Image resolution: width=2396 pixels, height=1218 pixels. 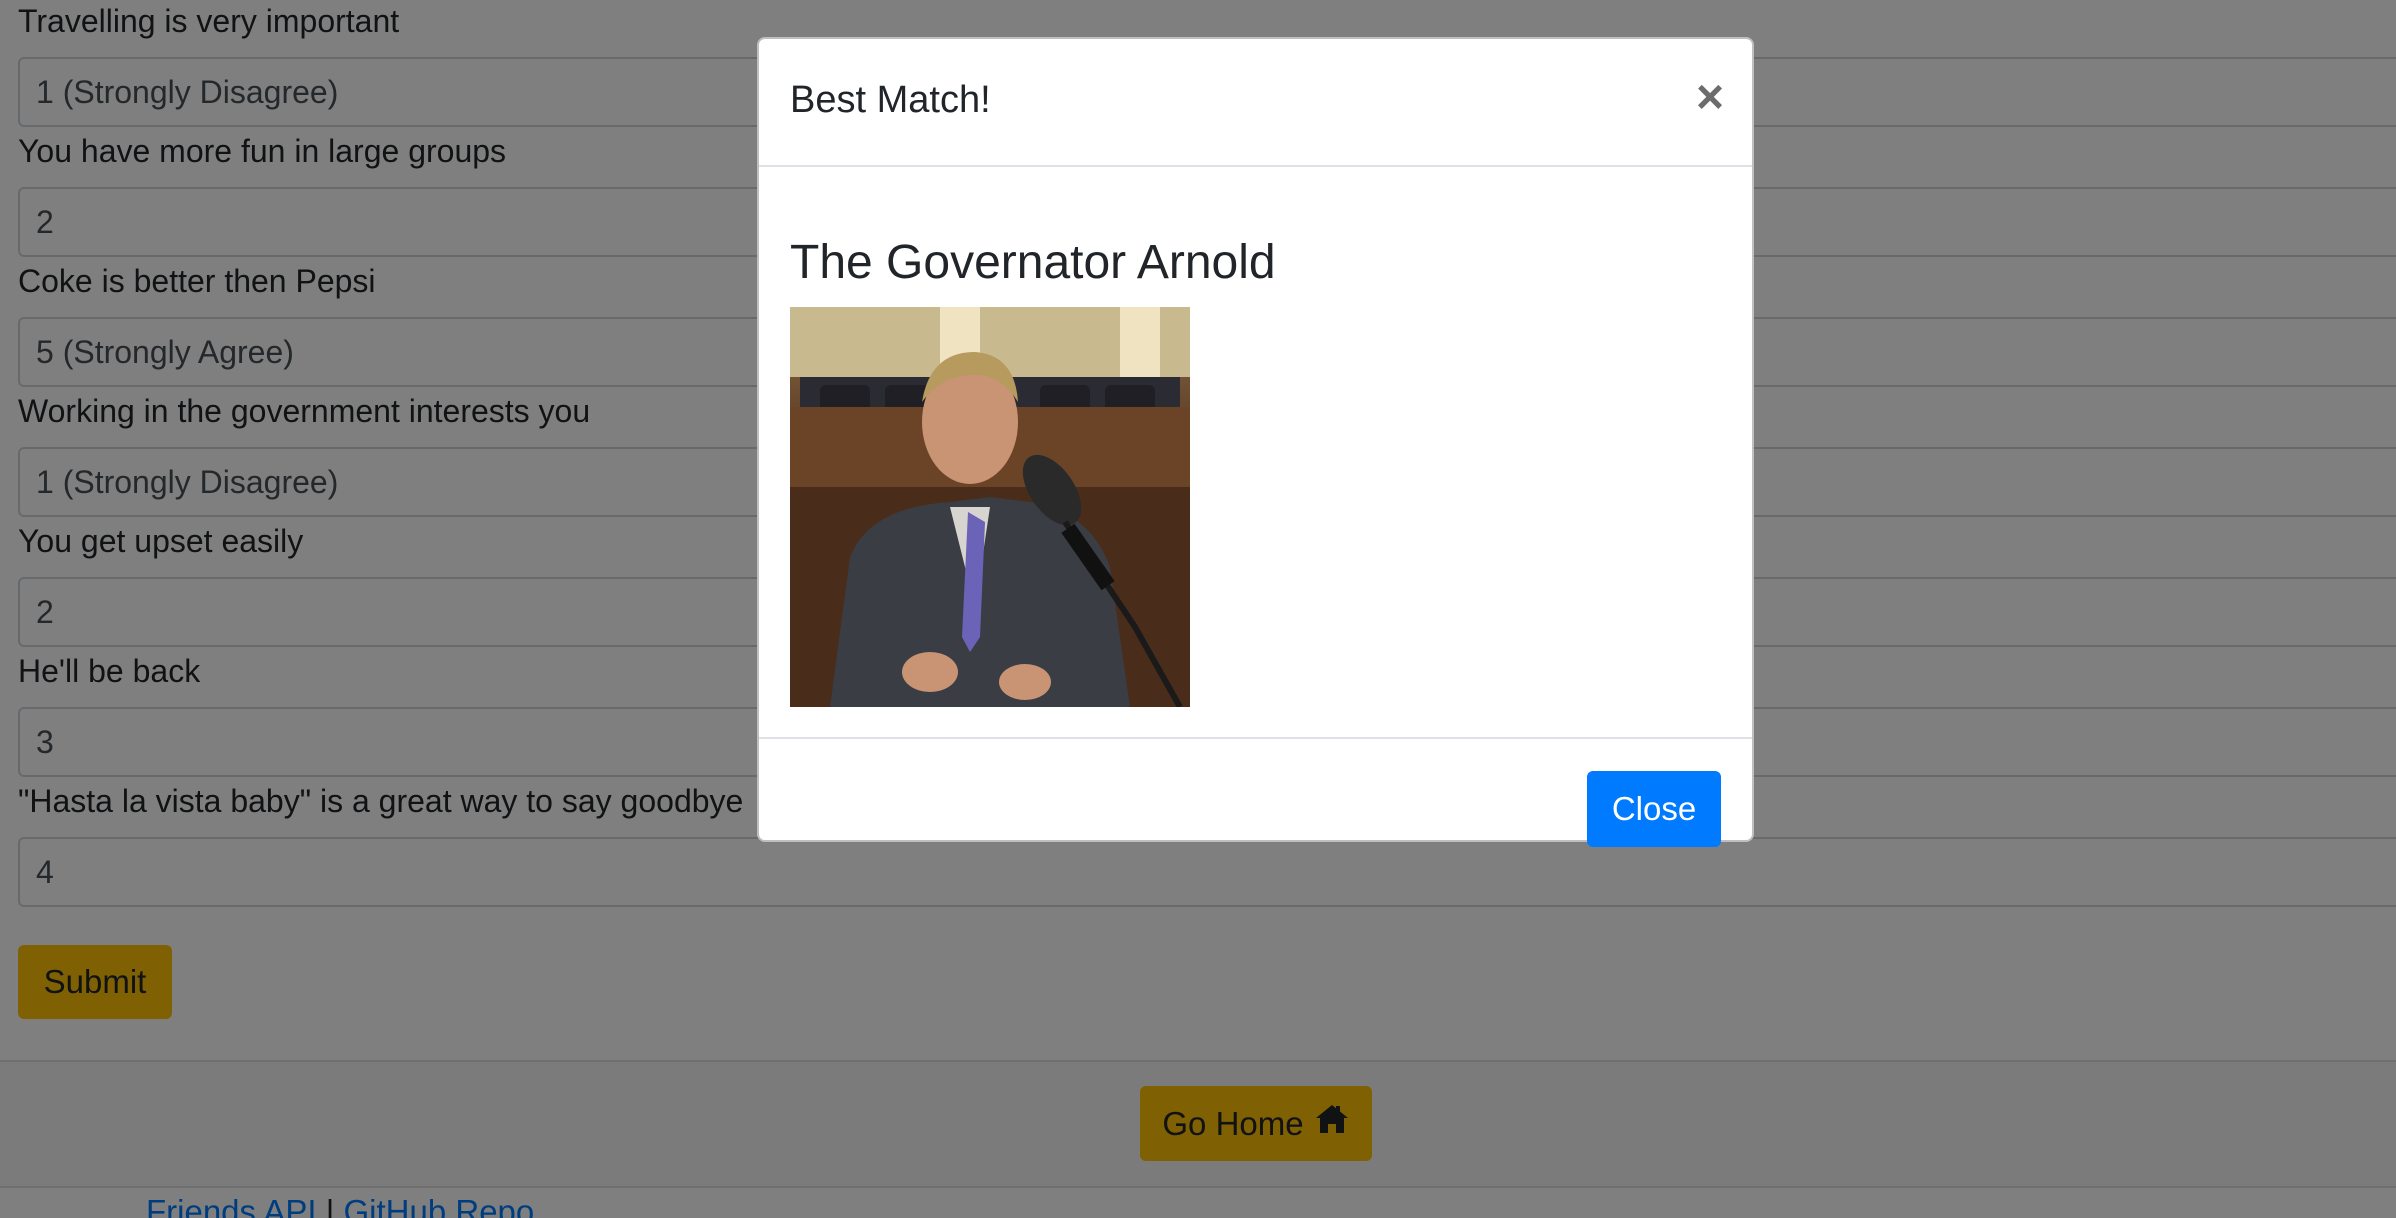 I want to click on match-photo, so click(x=990, y=509).